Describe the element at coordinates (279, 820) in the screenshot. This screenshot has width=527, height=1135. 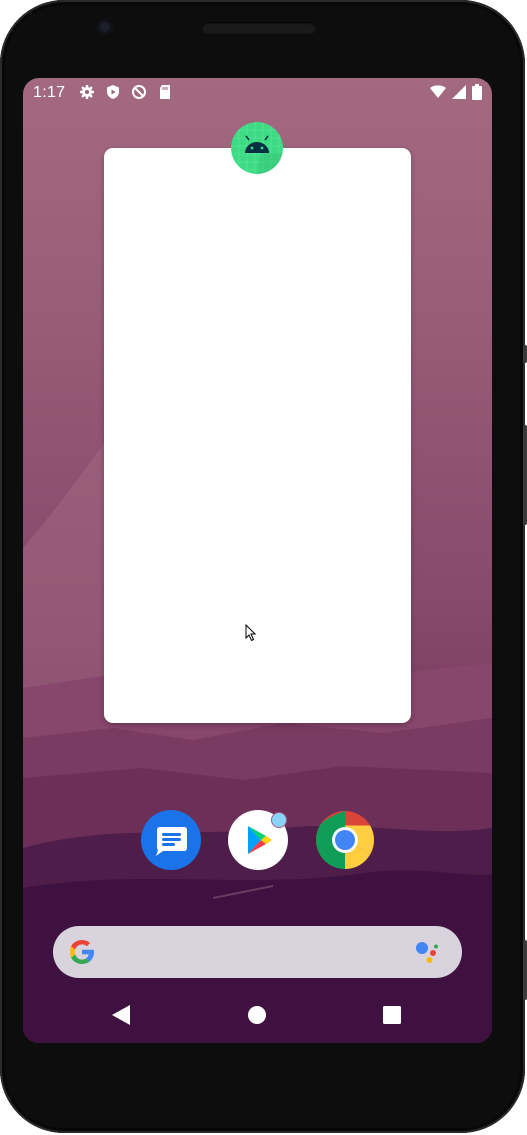
I see `notification-dot` at that location.